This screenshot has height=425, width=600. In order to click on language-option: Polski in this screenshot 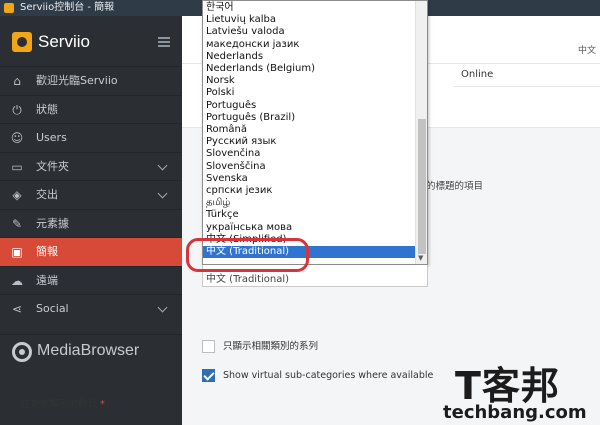, I will do `click(220, 93)`.